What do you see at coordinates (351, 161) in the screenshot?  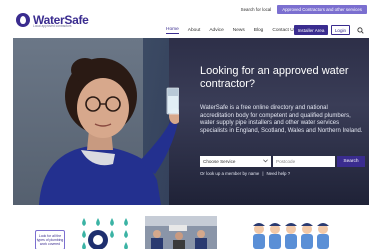 I see `search-button: Search` at bounding box center [351, 161].